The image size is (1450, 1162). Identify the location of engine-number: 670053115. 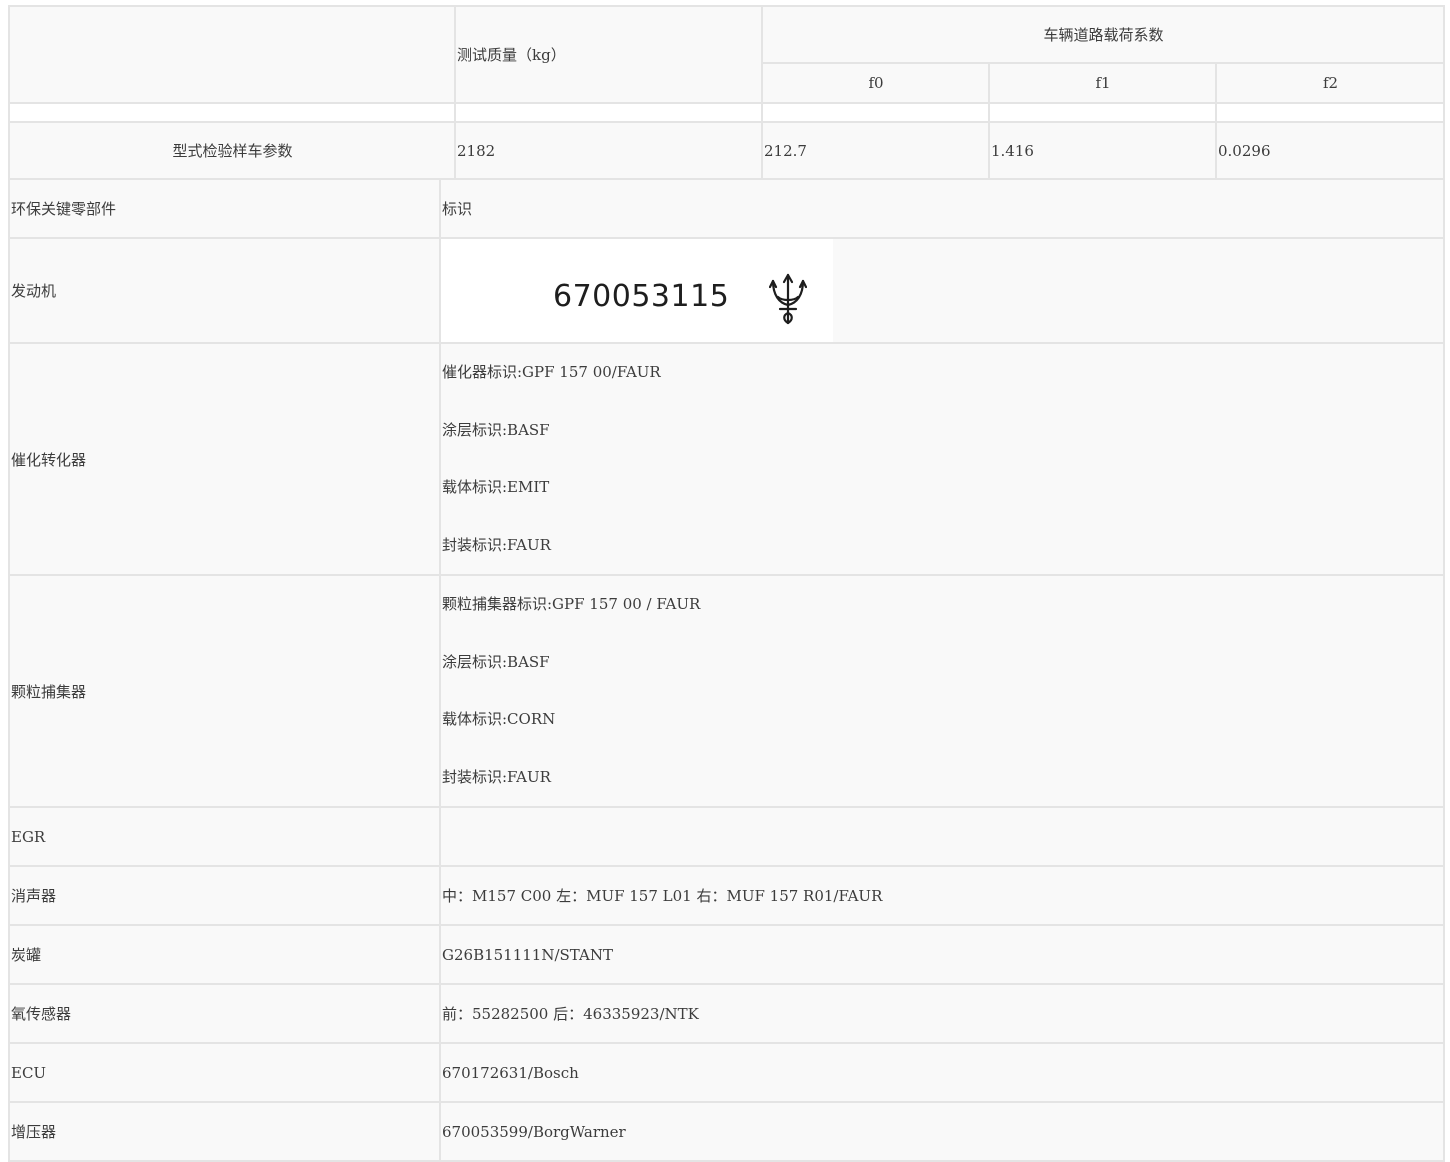
(641, 296).